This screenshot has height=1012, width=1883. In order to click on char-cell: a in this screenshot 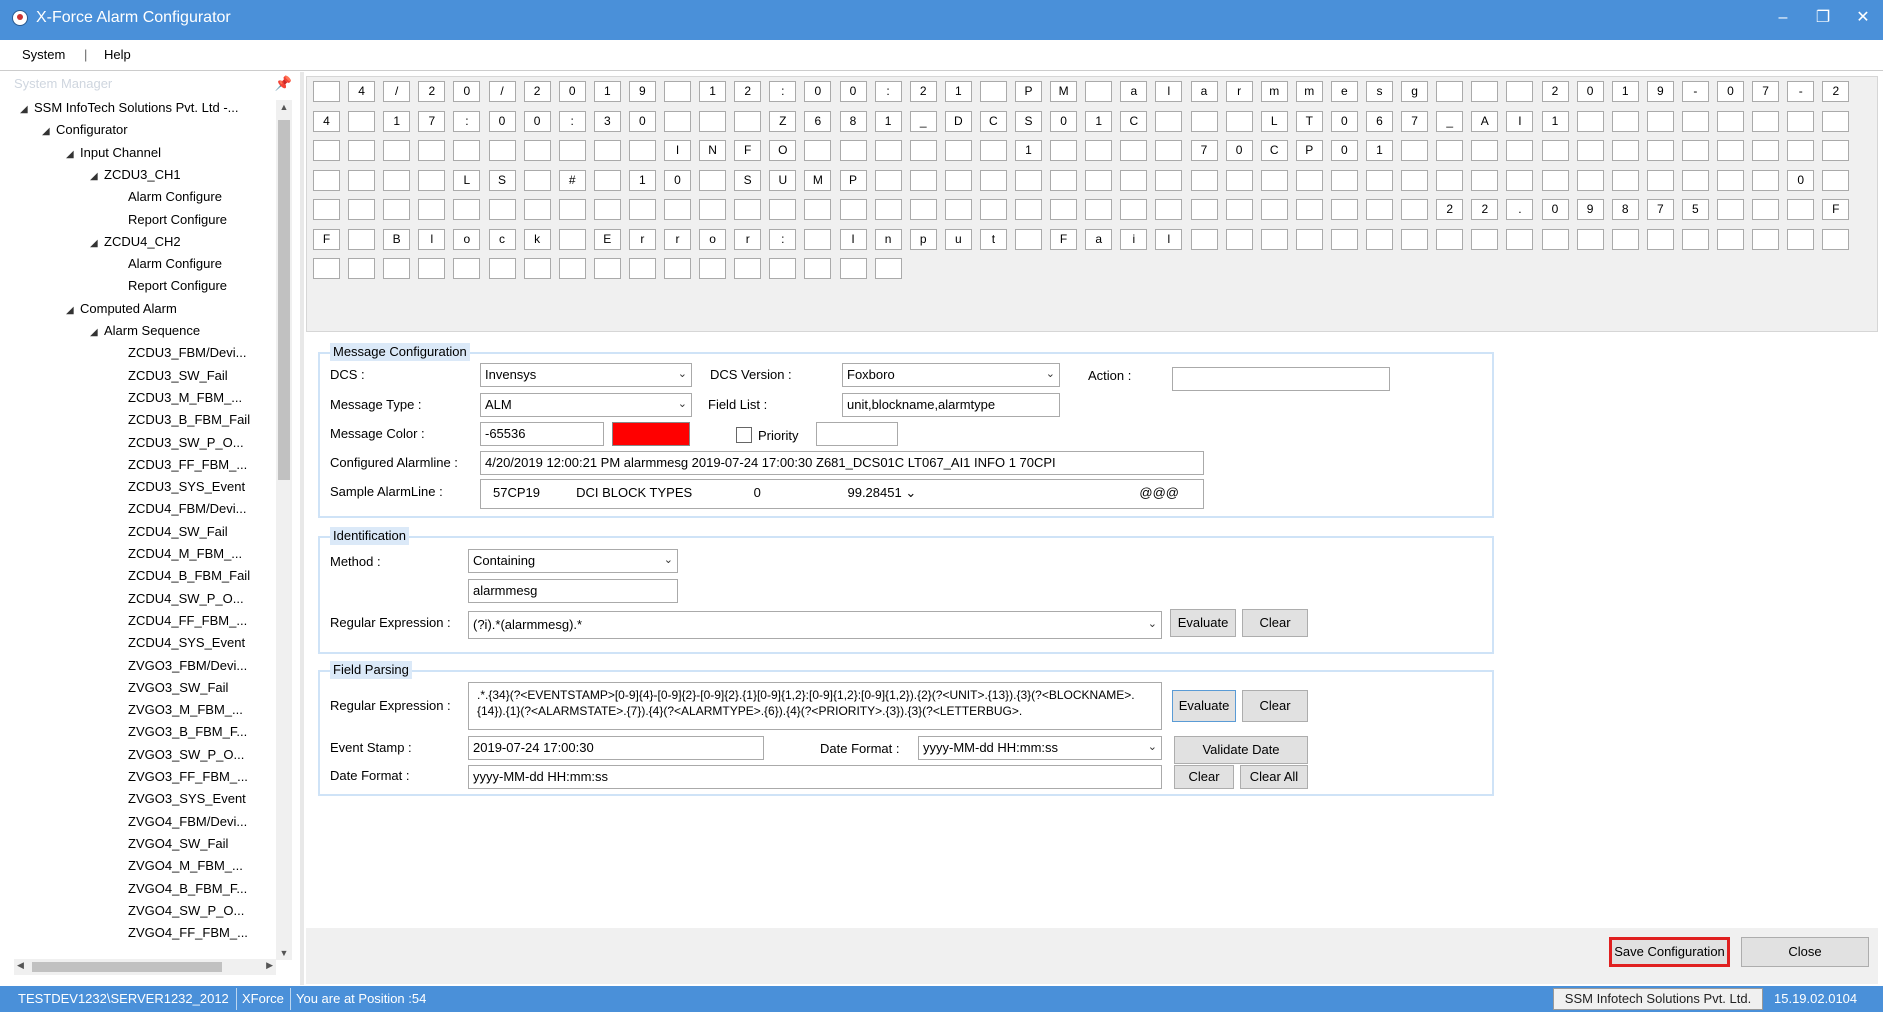, I will do `click(1204, 91)`.